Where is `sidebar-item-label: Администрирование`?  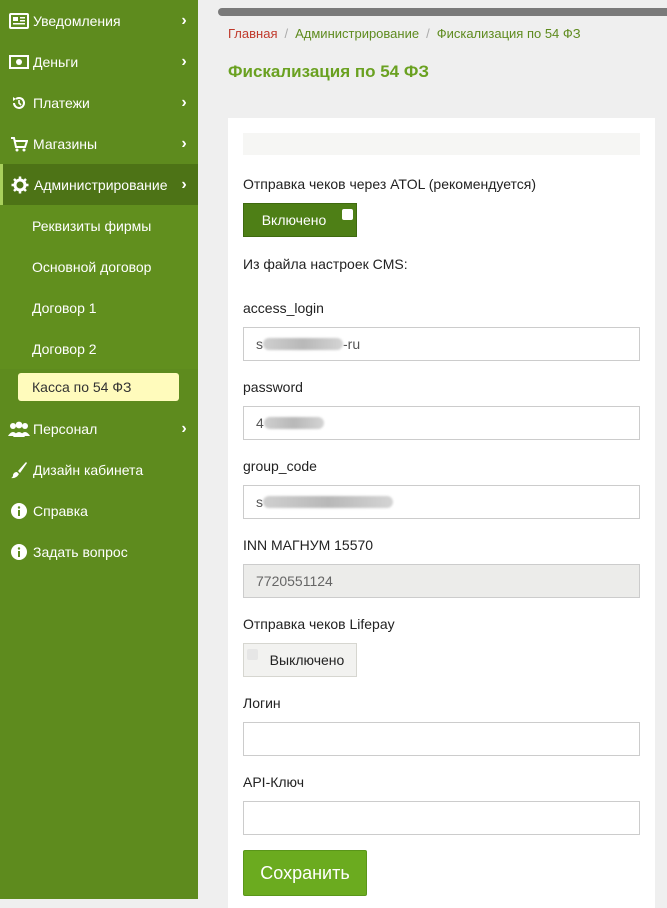 sidebar-item-label: Администрирование is located at coordinates (101, 184).